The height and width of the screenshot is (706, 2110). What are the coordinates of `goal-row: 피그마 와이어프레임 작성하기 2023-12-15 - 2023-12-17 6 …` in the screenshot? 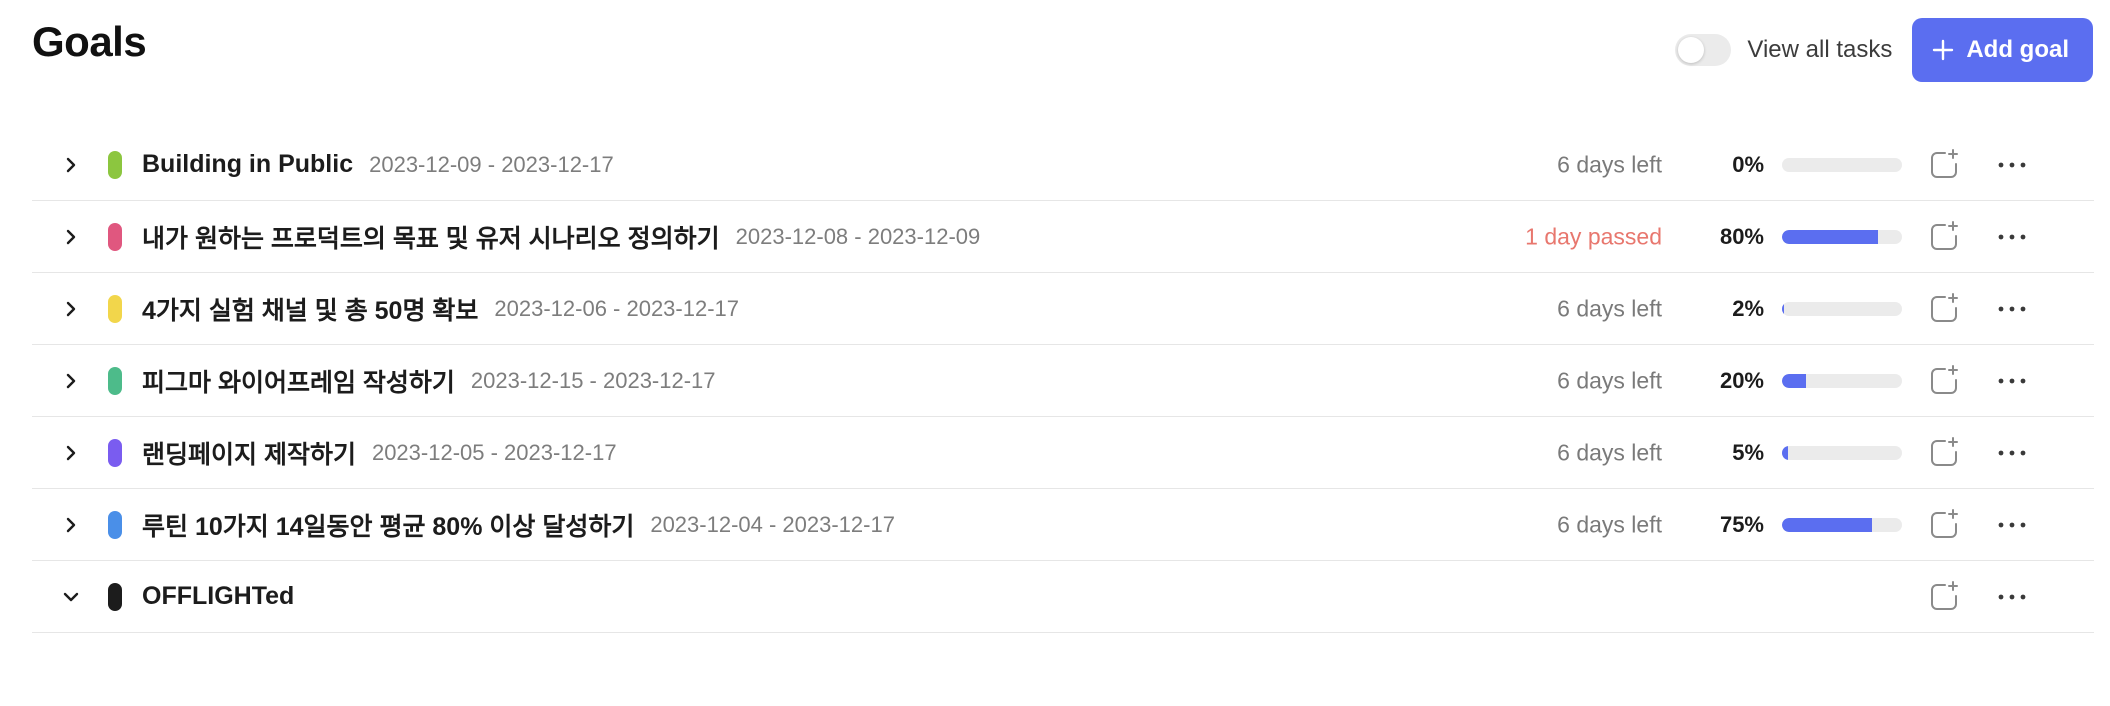 It's located at (1063, 381).